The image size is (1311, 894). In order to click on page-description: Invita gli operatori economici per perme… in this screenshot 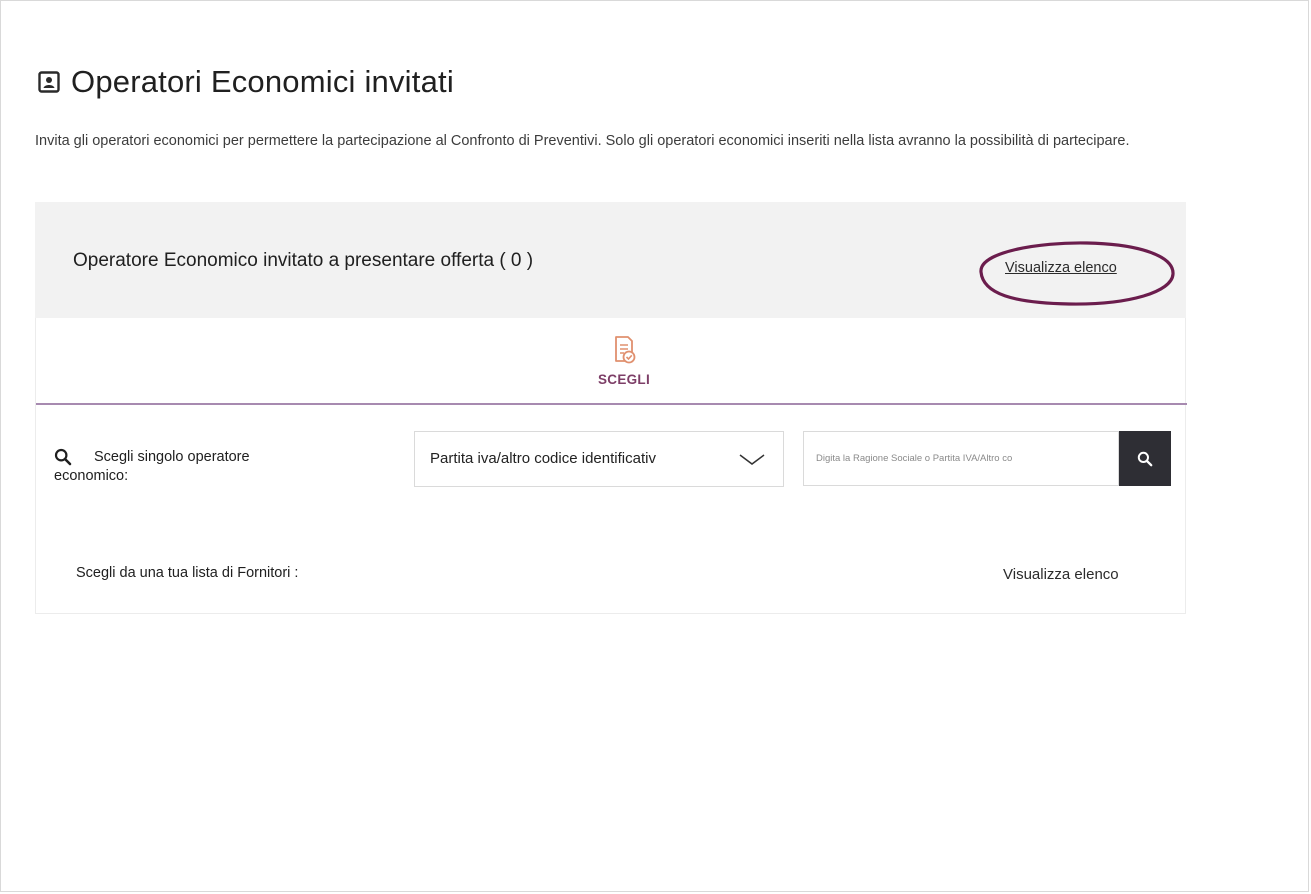, I will do `click(582, 141)`.